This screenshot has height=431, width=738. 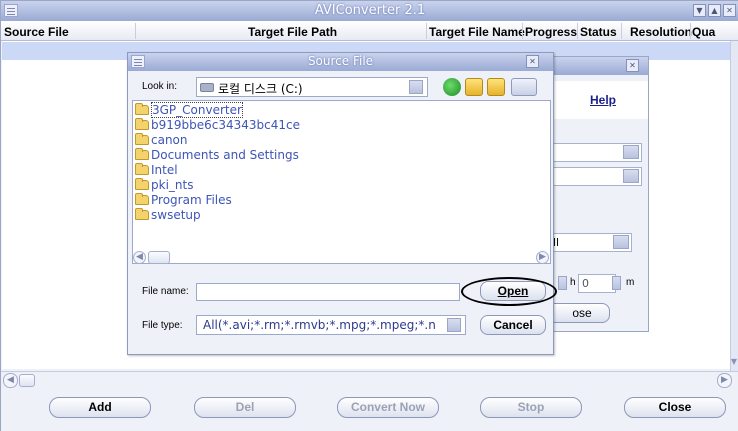 I want to click on new-folder-icon, so click(x=496, y=87).